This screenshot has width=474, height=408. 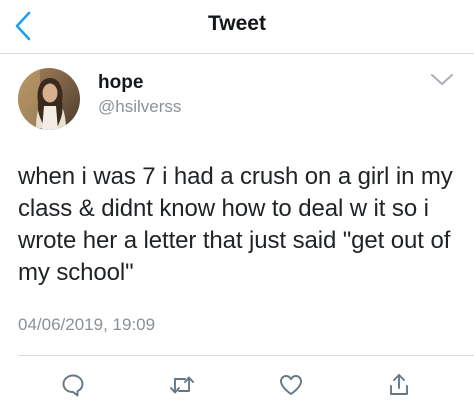 I want to click on reply-icon, so click(x=73, y=385).